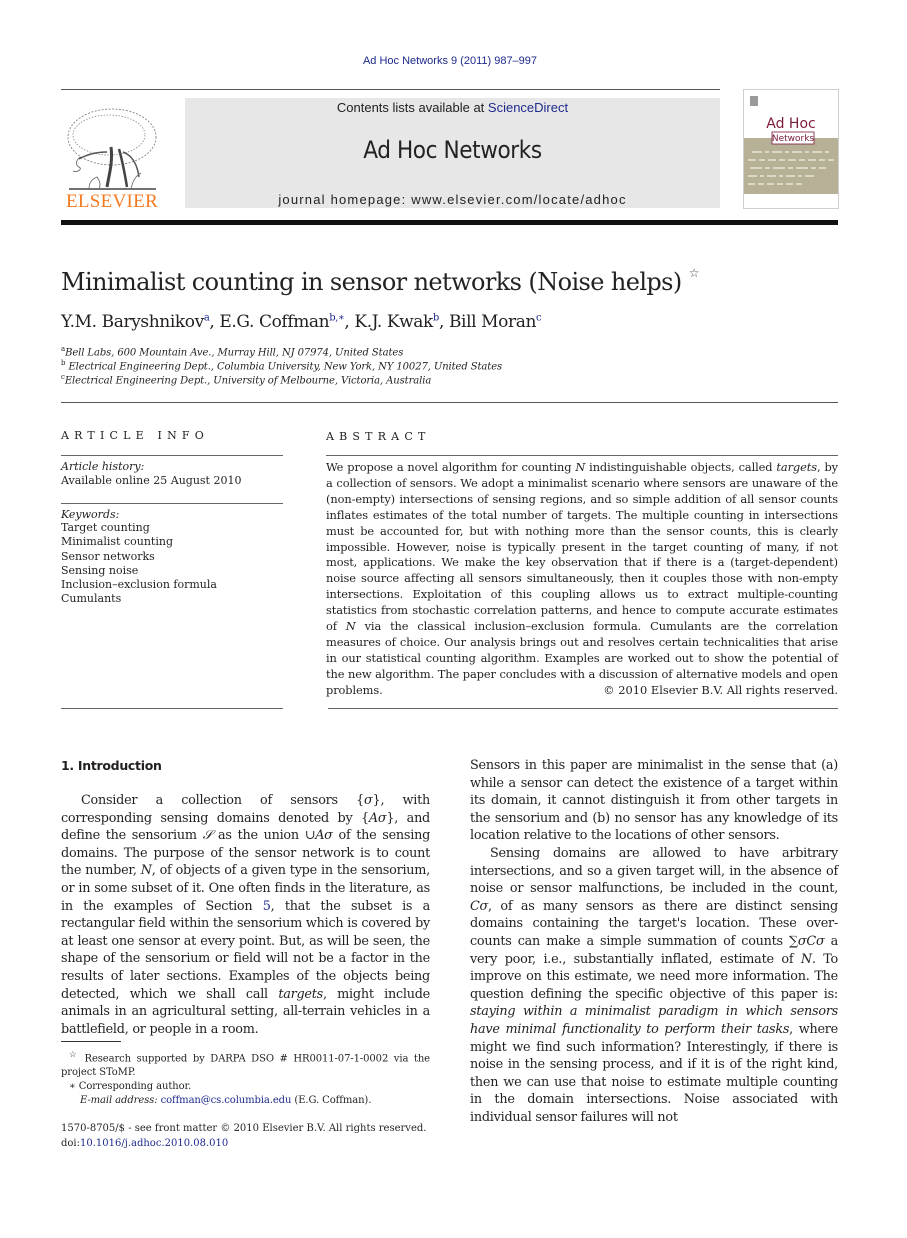 The width and height of the screenshot is (907, 1238). Describe the element at coordinates (226, 1100) in the screenshot. I see `email-link: coffman@cs.columbia.edu` at that location.